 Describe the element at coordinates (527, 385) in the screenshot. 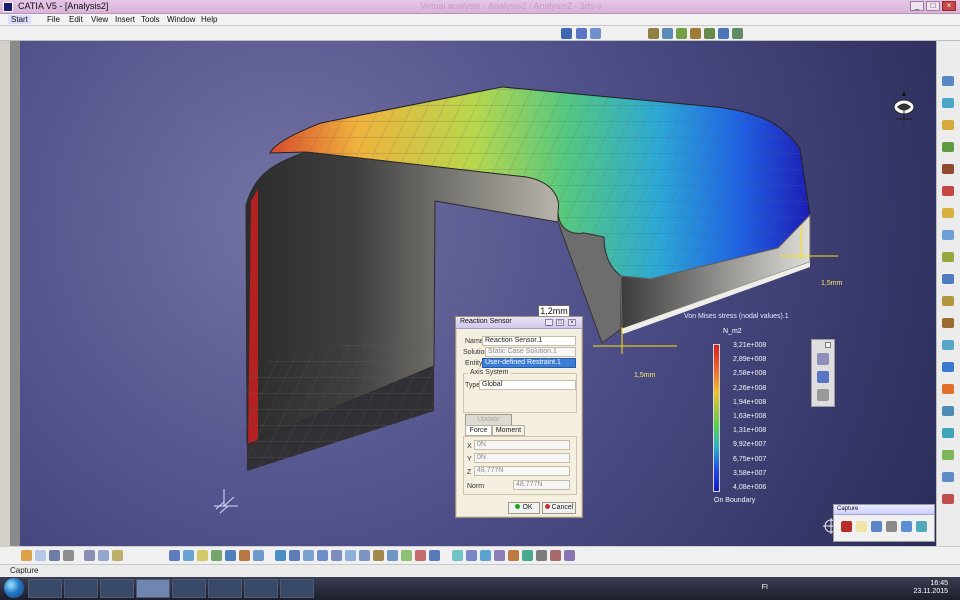

I see `type-select: Global` at that location.